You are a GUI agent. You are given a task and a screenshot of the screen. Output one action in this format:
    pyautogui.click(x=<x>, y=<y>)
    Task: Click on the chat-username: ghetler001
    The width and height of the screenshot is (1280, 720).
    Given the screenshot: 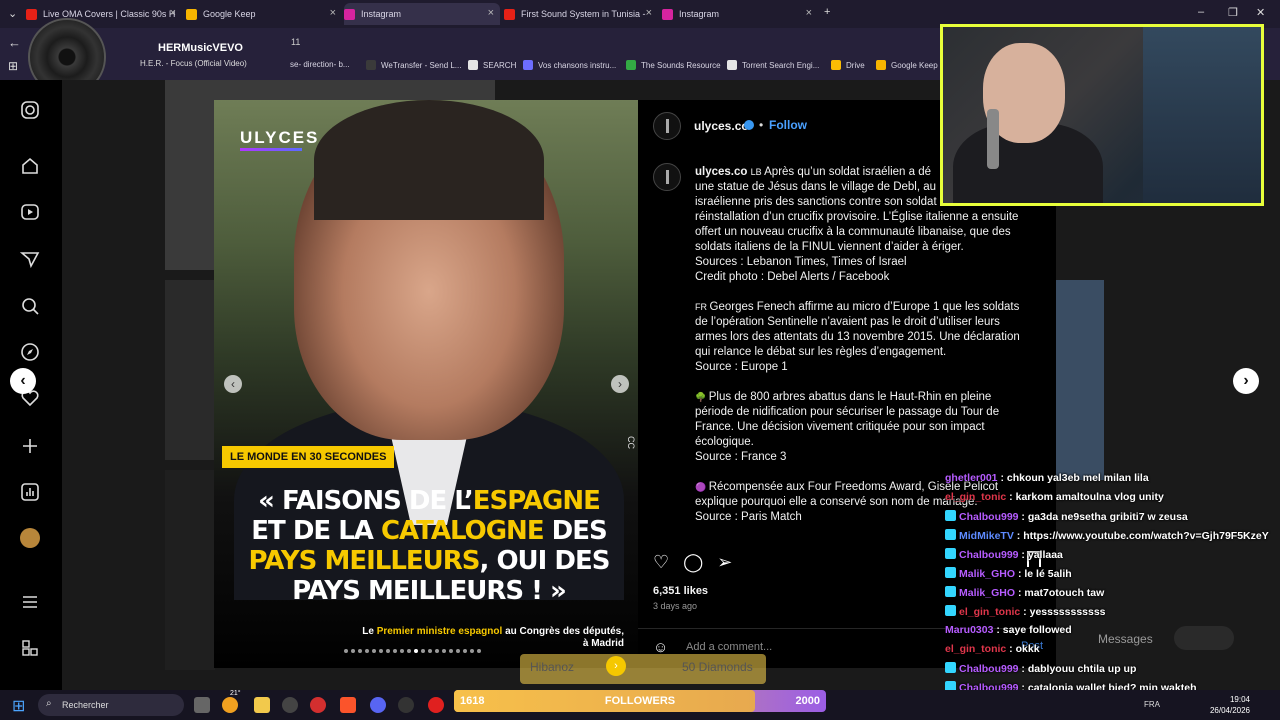 What is the action you would take?
    pyautogui.click(x=971, y=478)
    